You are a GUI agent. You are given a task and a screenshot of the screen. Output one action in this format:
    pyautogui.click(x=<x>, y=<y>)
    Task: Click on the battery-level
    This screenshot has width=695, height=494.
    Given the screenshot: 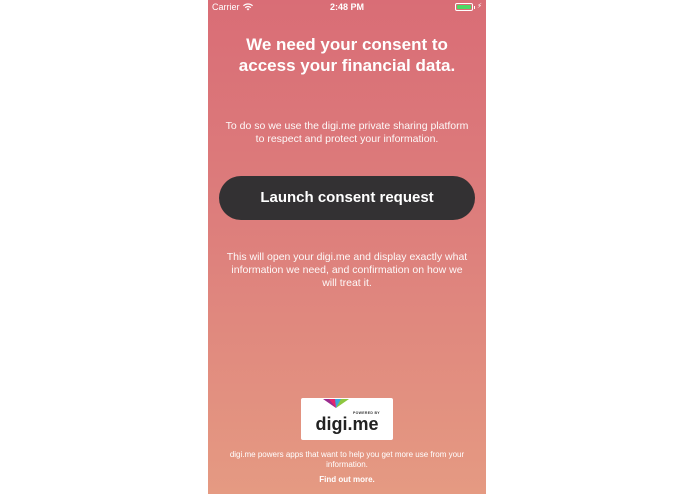 What is the action you would take?
    pyautogui.click(x=463, y=7)
    